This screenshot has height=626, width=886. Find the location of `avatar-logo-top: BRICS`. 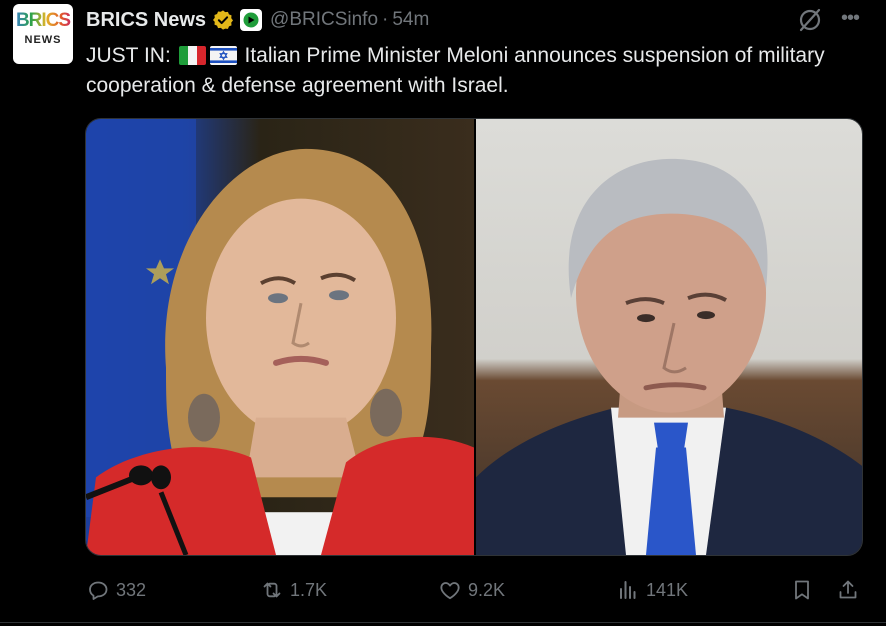

avatar-logo-top: BRICS is located at coordinates (43, 21).